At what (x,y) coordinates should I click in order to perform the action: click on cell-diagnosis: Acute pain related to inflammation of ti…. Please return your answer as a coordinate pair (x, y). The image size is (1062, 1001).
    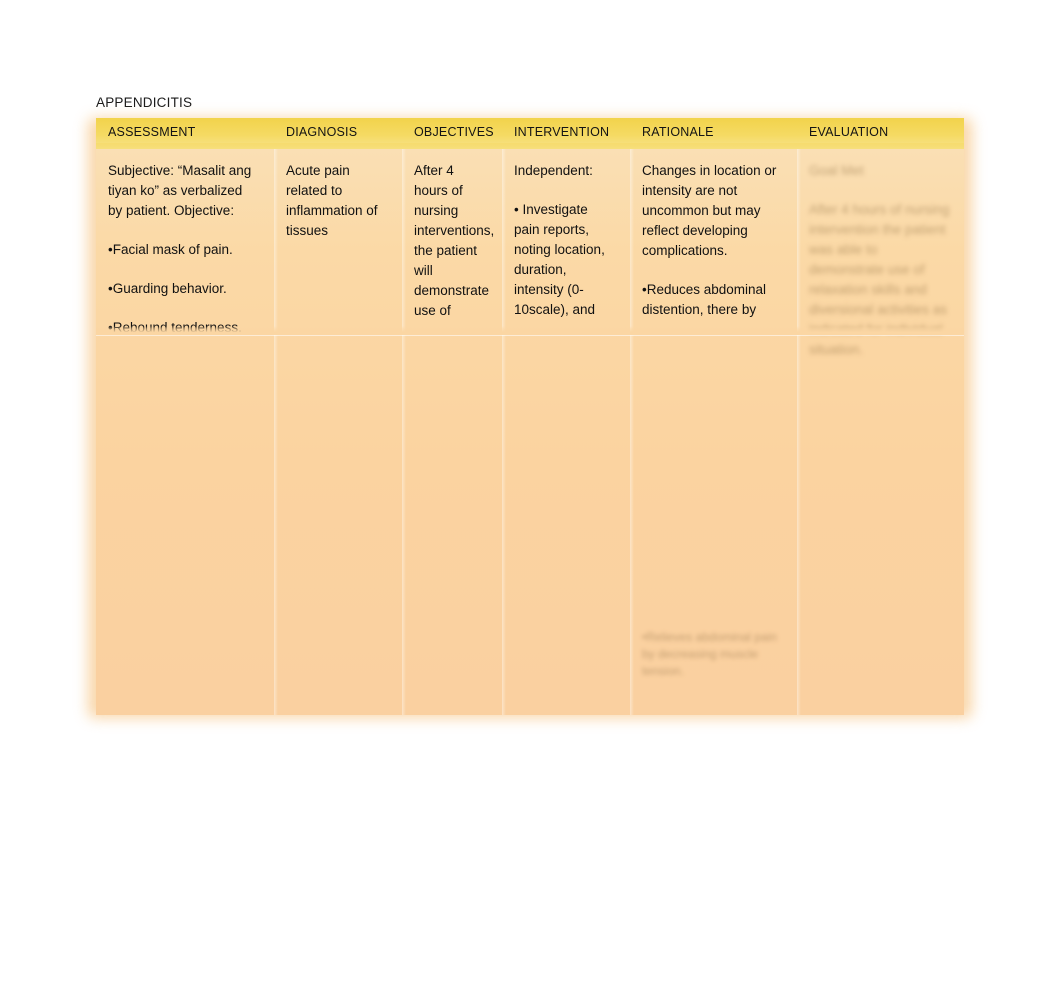
    Looking at the image, I should click on (338, 432).